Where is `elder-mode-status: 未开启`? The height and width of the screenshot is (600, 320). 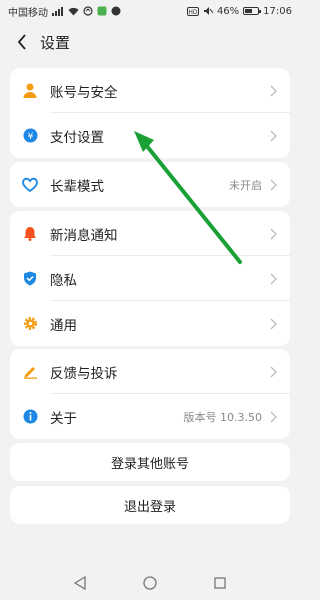 elder-mode-status: 未开启 is located at coordinates (245, 185).